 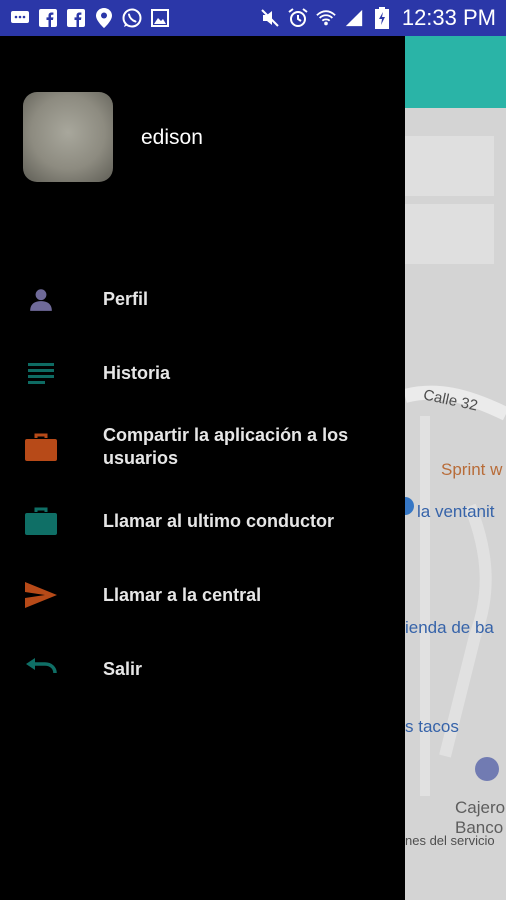 What do you see at coordinates (41, 669) in the screenshot?
I see `undo-icon` at bounding box center [41, 669].